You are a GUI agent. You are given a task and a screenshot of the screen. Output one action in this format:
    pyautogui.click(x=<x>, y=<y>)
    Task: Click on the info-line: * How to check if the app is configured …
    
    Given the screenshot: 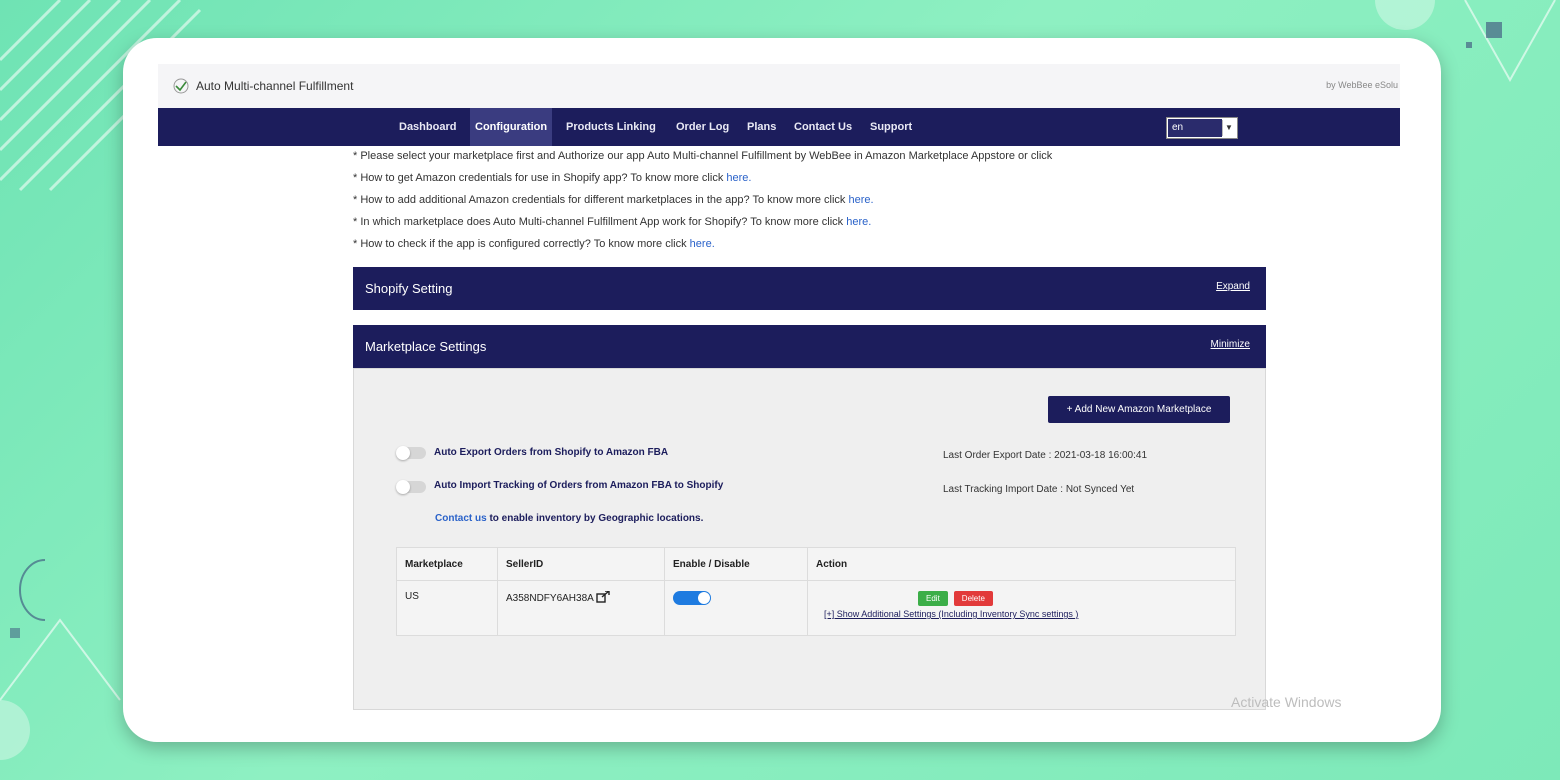 What is the action you would take?
    pyautogui.click(x=534, y=244)
    